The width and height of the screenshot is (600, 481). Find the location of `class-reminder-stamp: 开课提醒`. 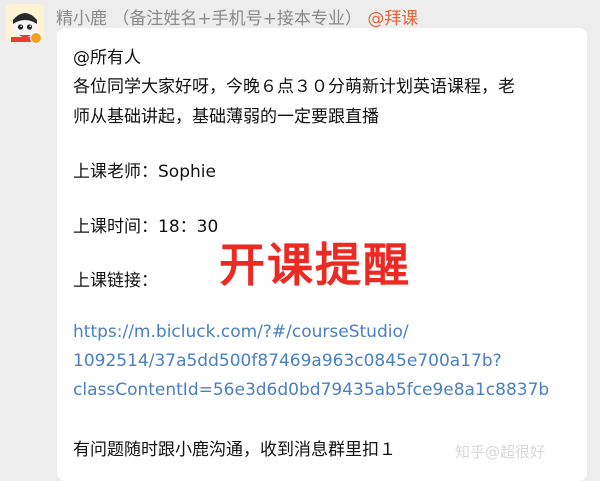

class-reminder-stamp: 开课提醒 is located at coordinates (315, 265).